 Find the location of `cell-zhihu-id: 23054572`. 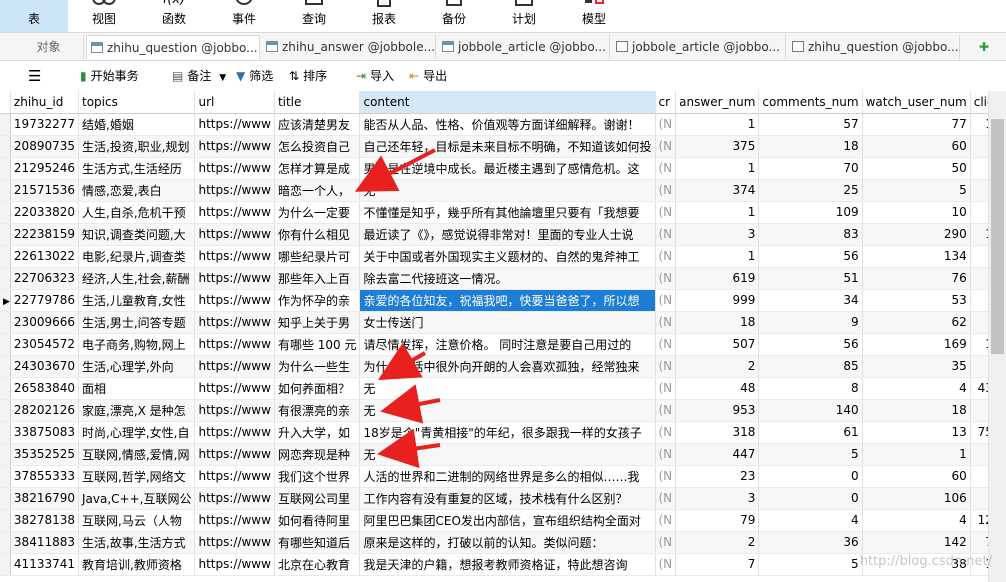

cell-zhihu-id: 23054572 is located at coordinates (45, 344).